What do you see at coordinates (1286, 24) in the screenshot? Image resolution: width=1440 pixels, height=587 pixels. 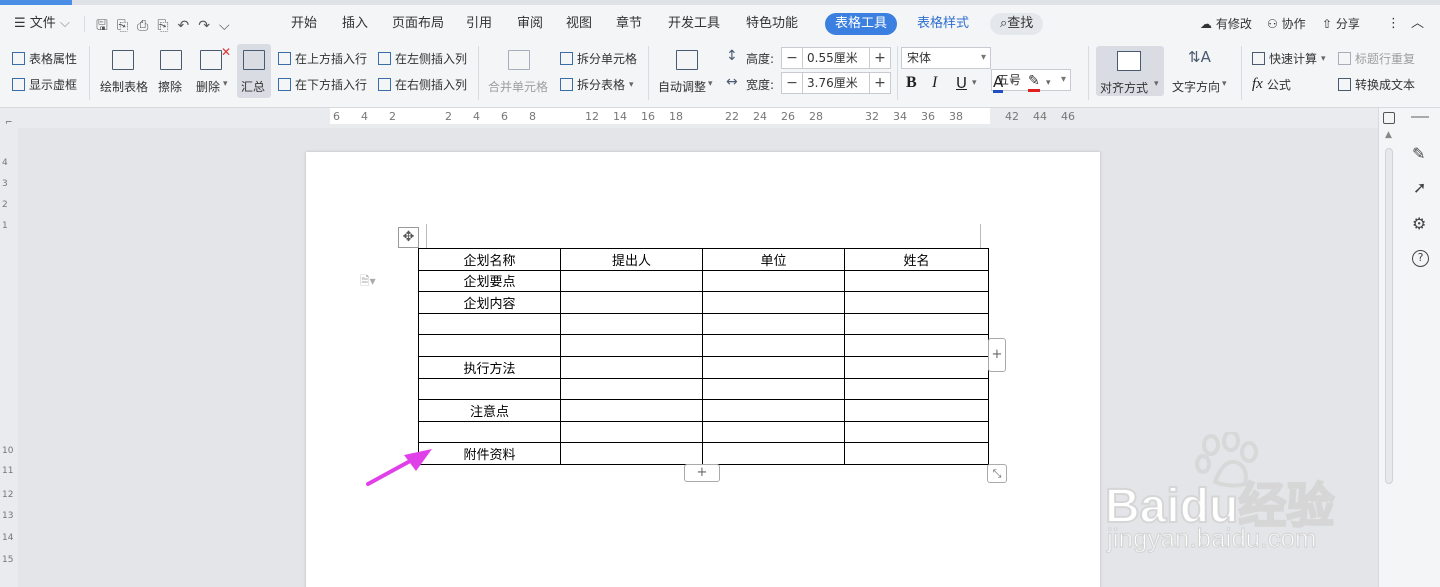 I see `collab-button: ⚇ 协作` at bounding box center [1286, 24].